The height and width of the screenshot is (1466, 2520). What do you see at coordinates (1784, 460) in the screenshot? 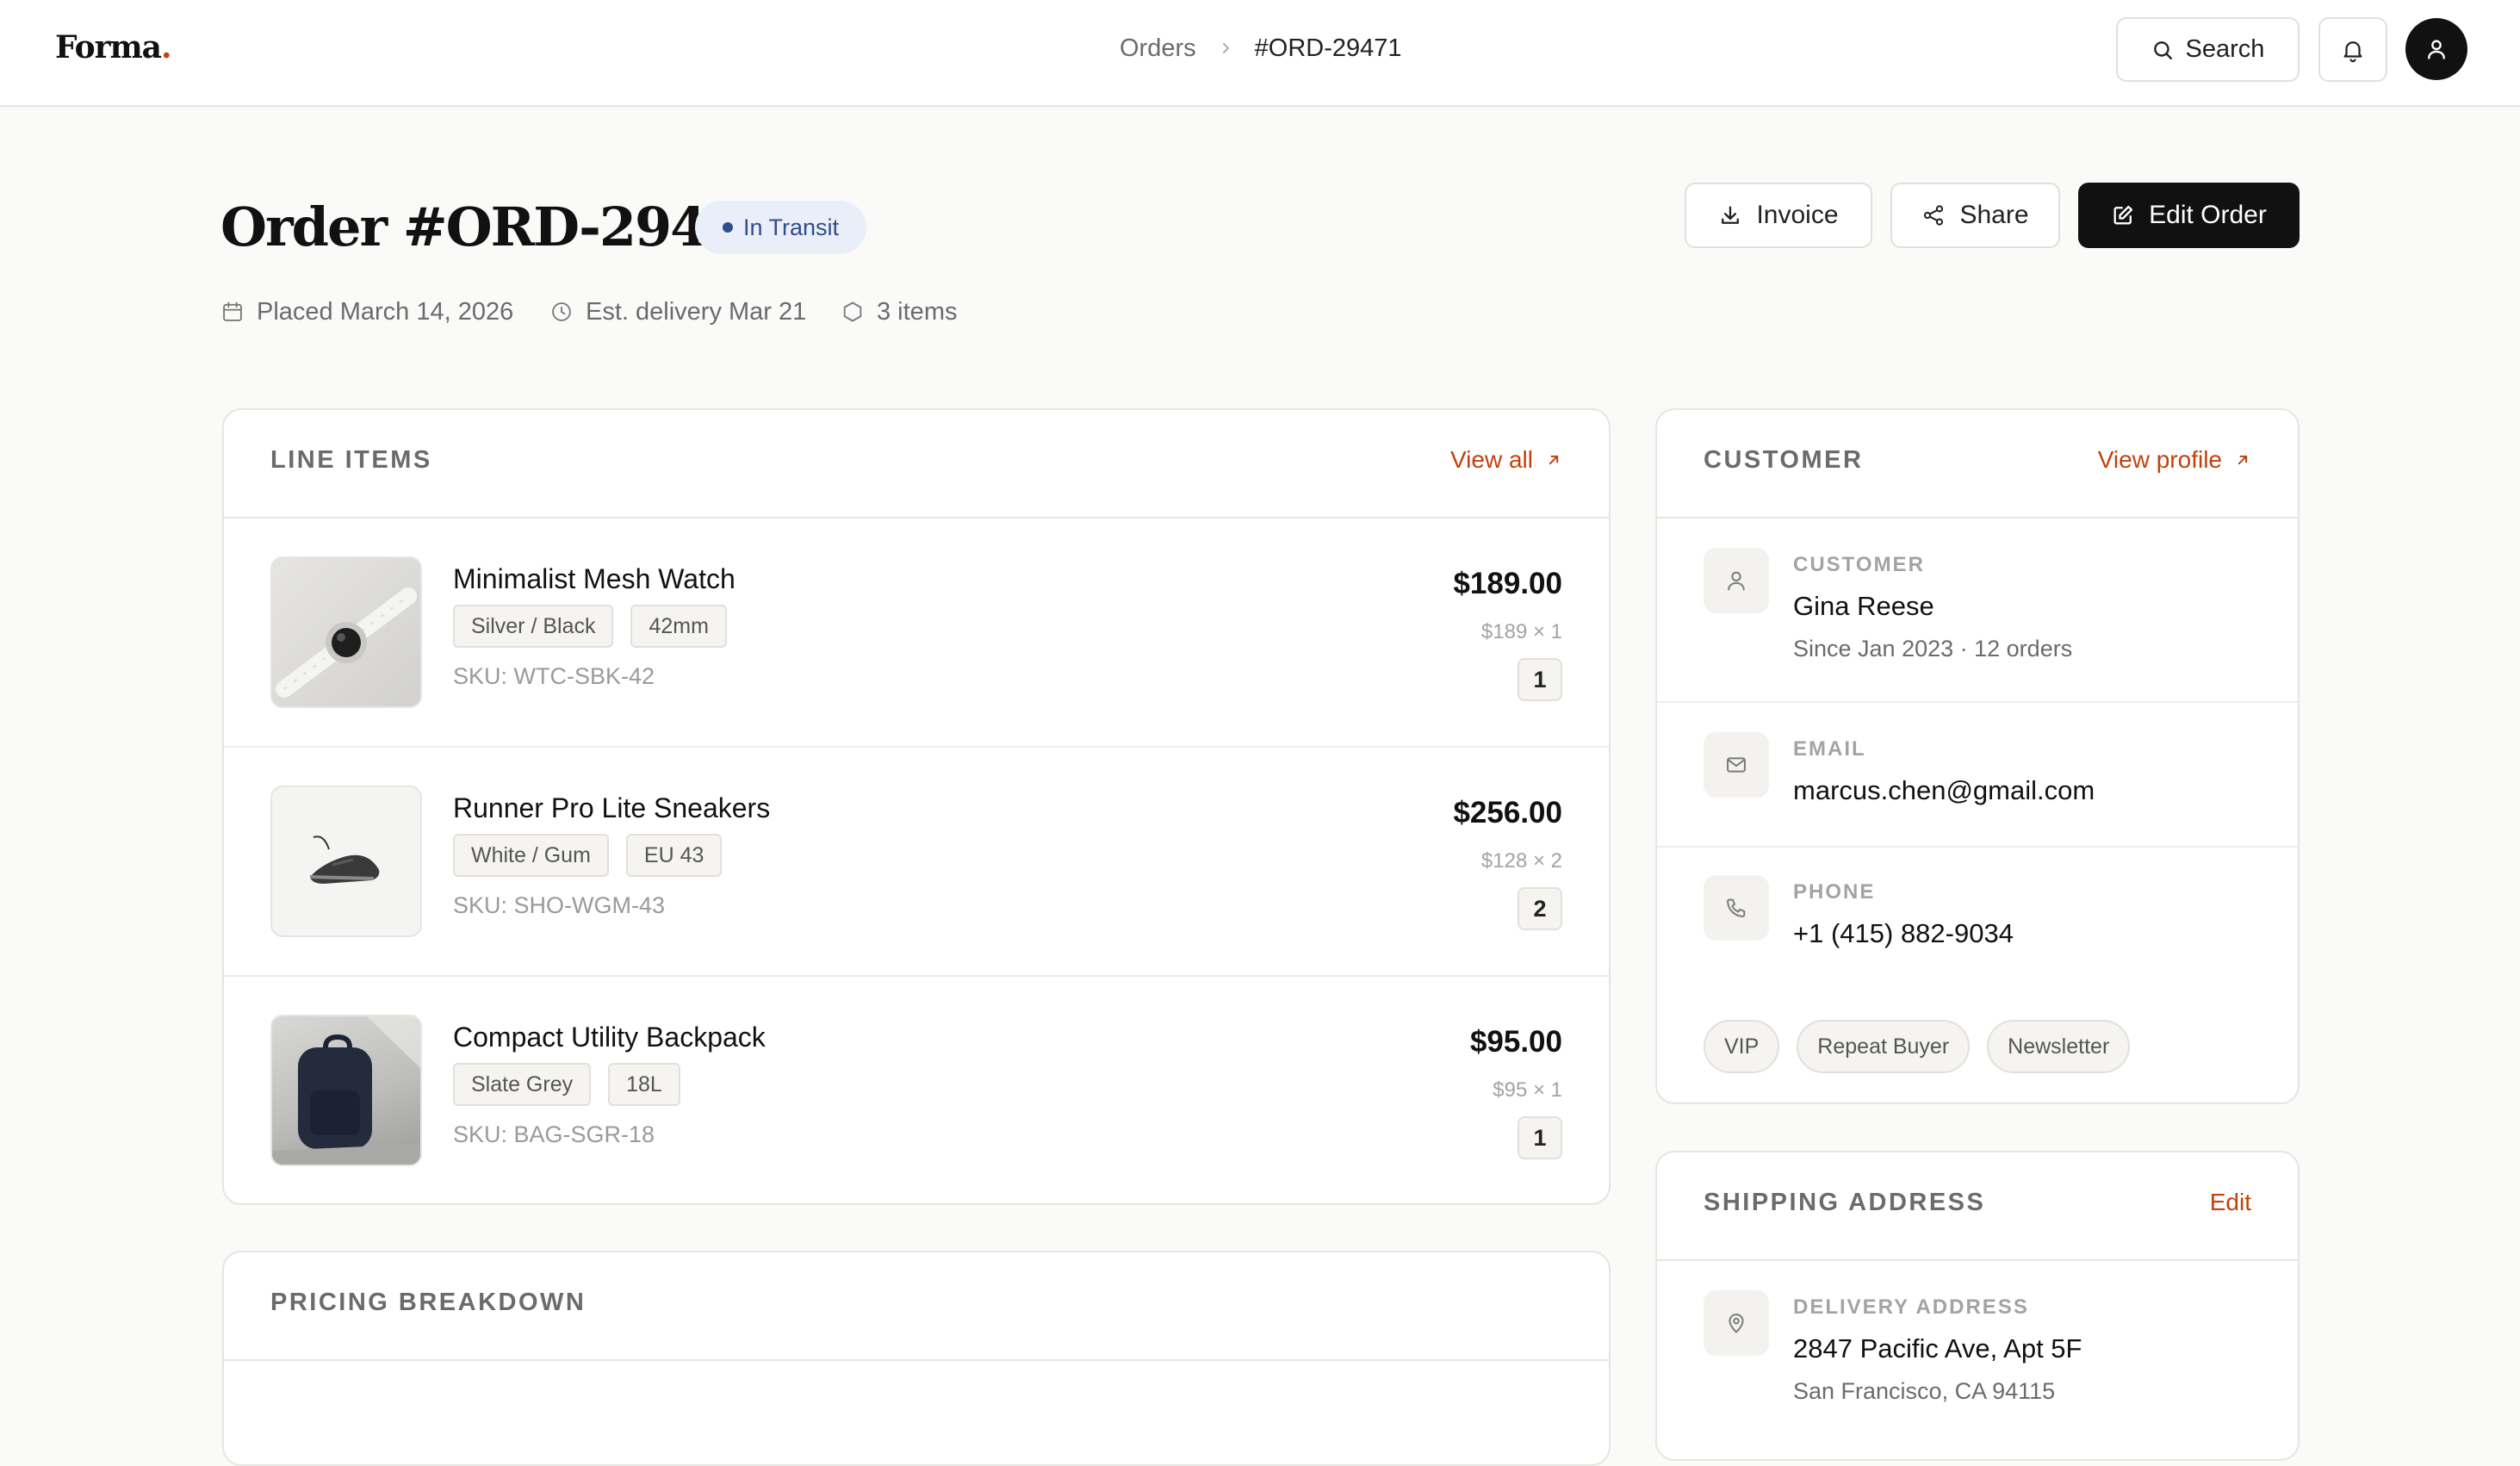
I see `customer-title: CUSTOMER` at bounding box center [1784, 460].